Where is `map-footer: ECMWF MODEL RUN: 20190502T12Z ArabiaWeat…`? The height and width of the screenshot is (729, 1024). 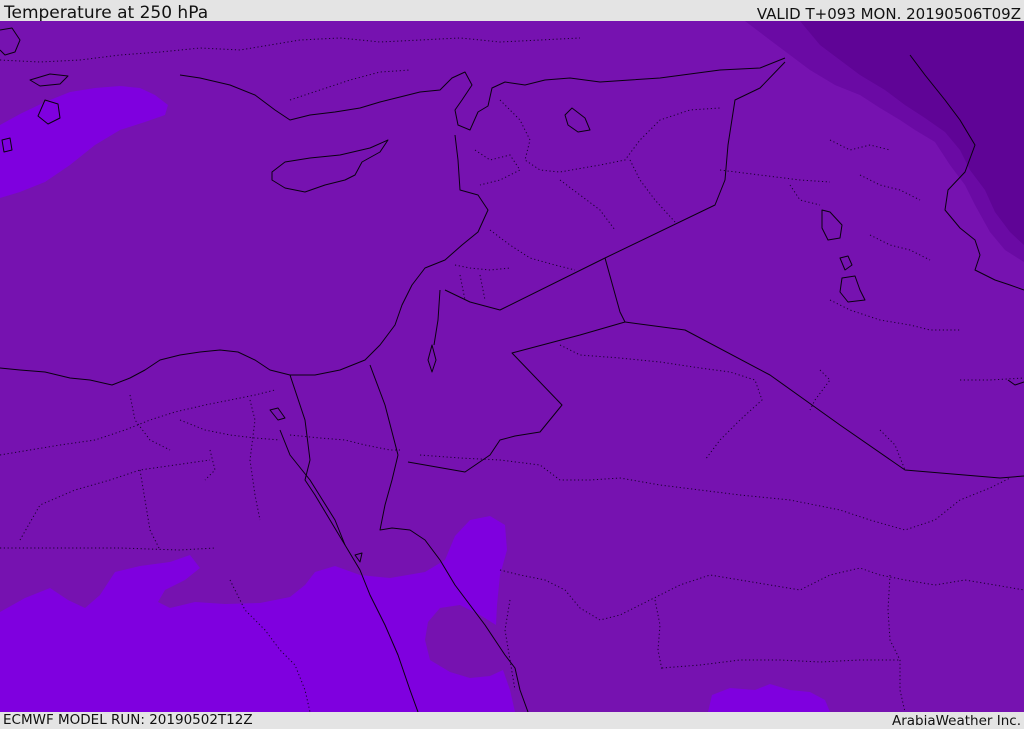
map-footer: ECMWF MODEL RUN: 20190502T12Z ArabiaWeat… is located at coordinates (512, 720).